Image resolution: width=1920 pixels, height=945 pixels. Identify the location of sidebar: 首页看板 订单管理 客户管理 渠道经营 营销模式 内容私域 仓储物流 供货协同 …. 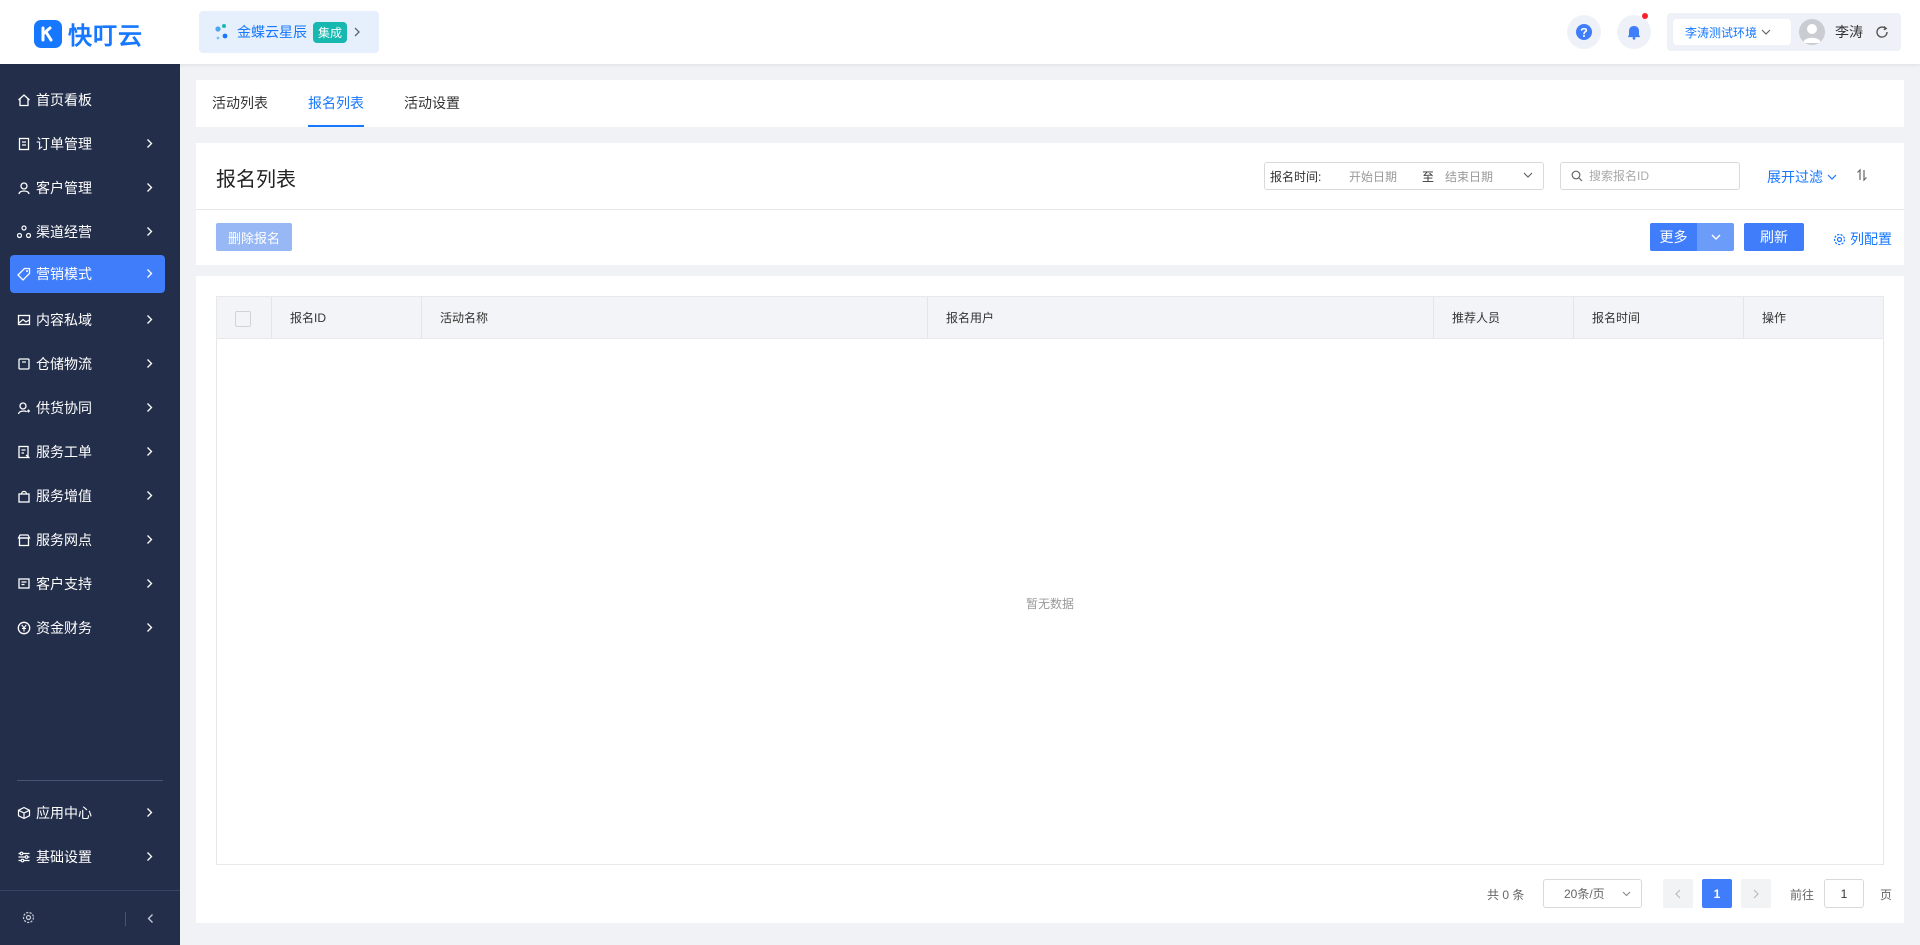
(90, 504).